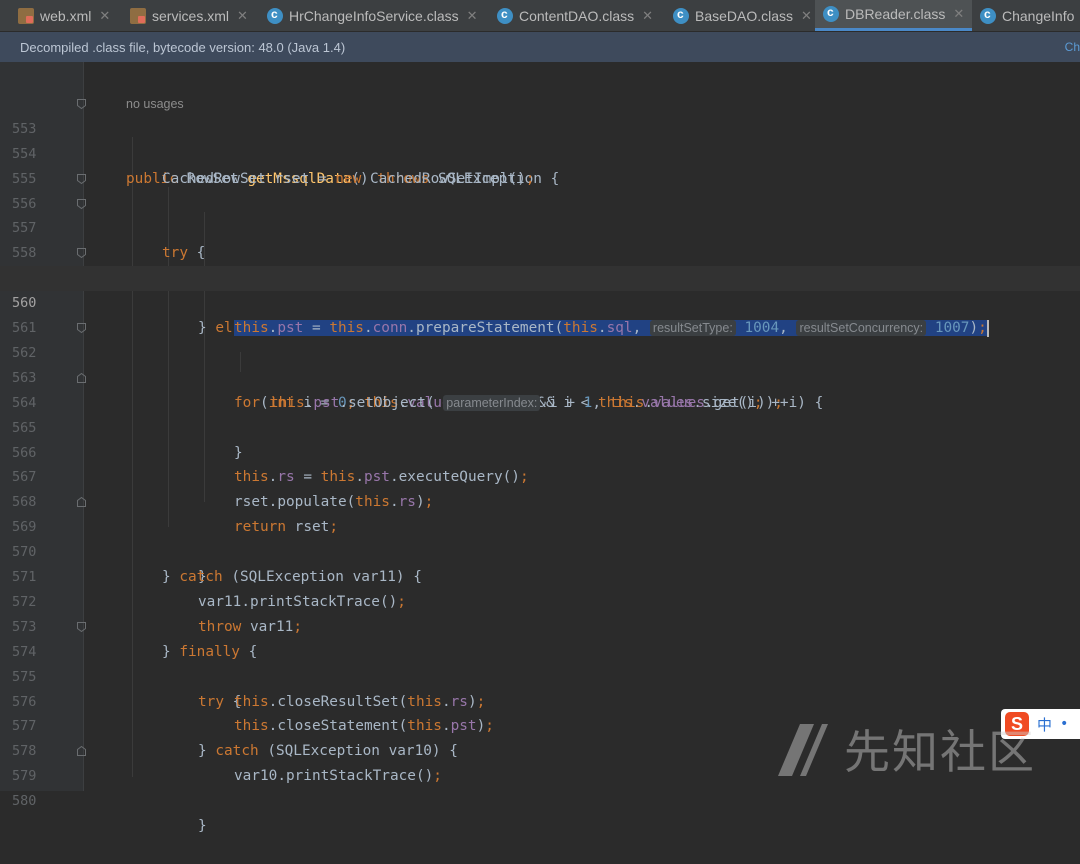 The height and width of the screenshot is (864, 1080). I want to click on tab-services-xml: services.xml ✕, so click(189, 15).